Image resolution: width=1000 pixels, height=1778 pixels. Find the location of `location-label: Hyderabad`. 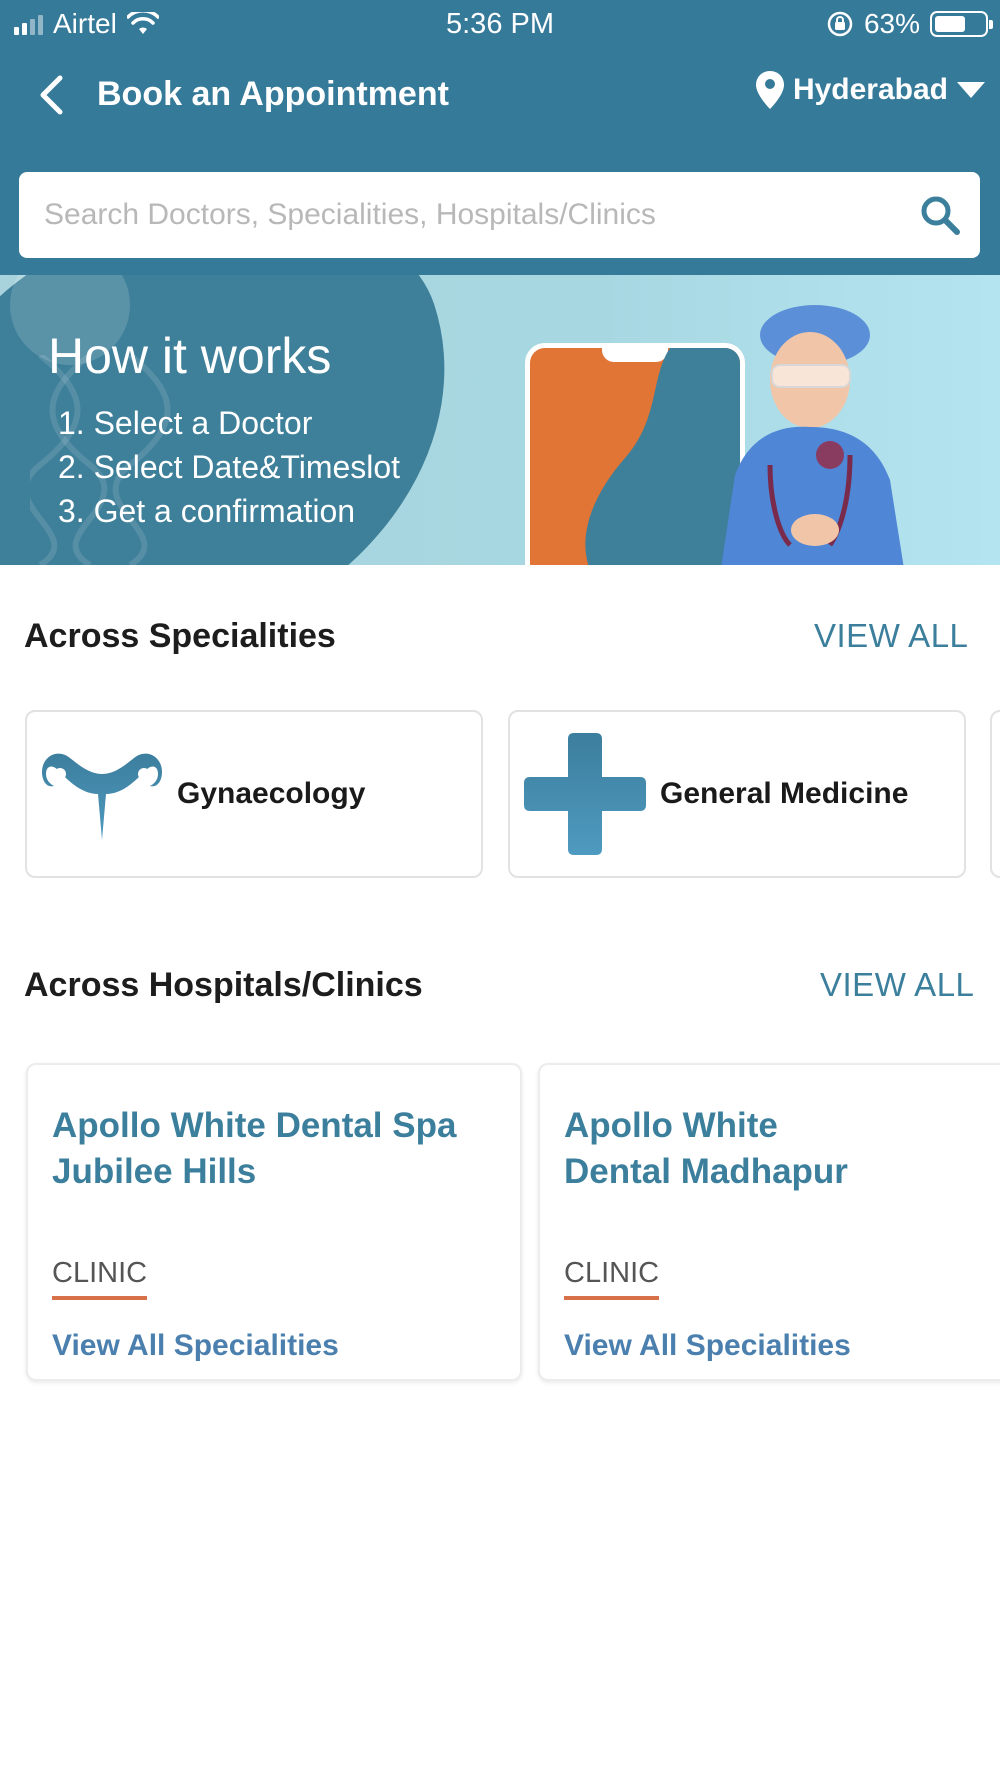

location-label: Hyderabad is located at coordinates (870, 89).